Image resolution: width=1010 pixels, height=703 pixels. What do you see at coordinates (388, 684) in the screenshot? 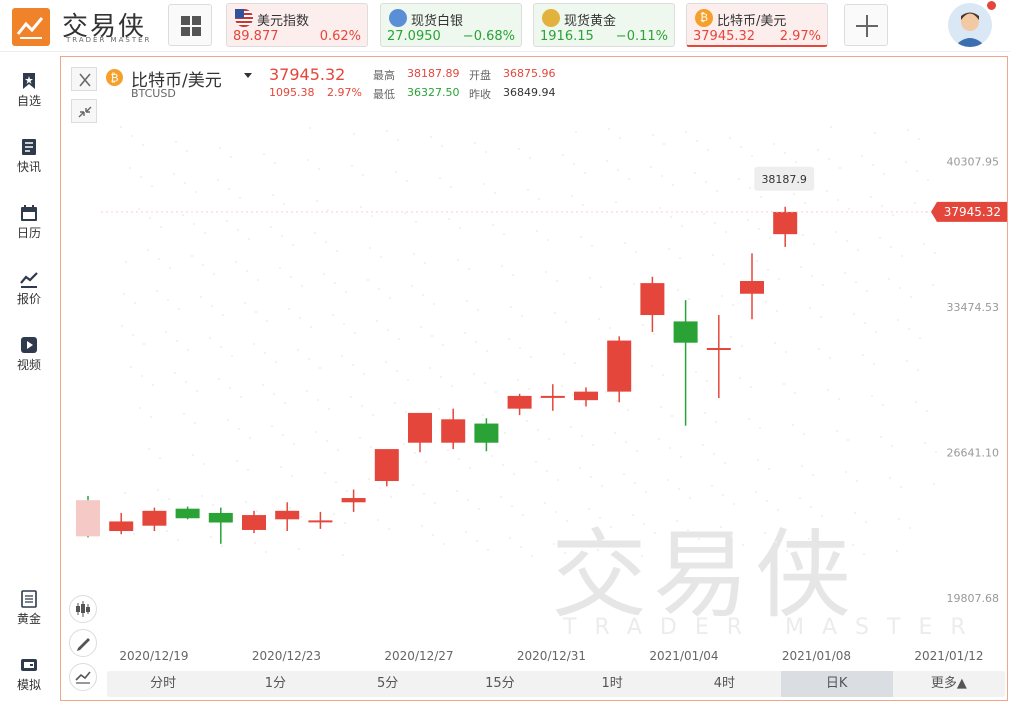
I see `timeframe-2: 5分` at bounding box center [388, 684].